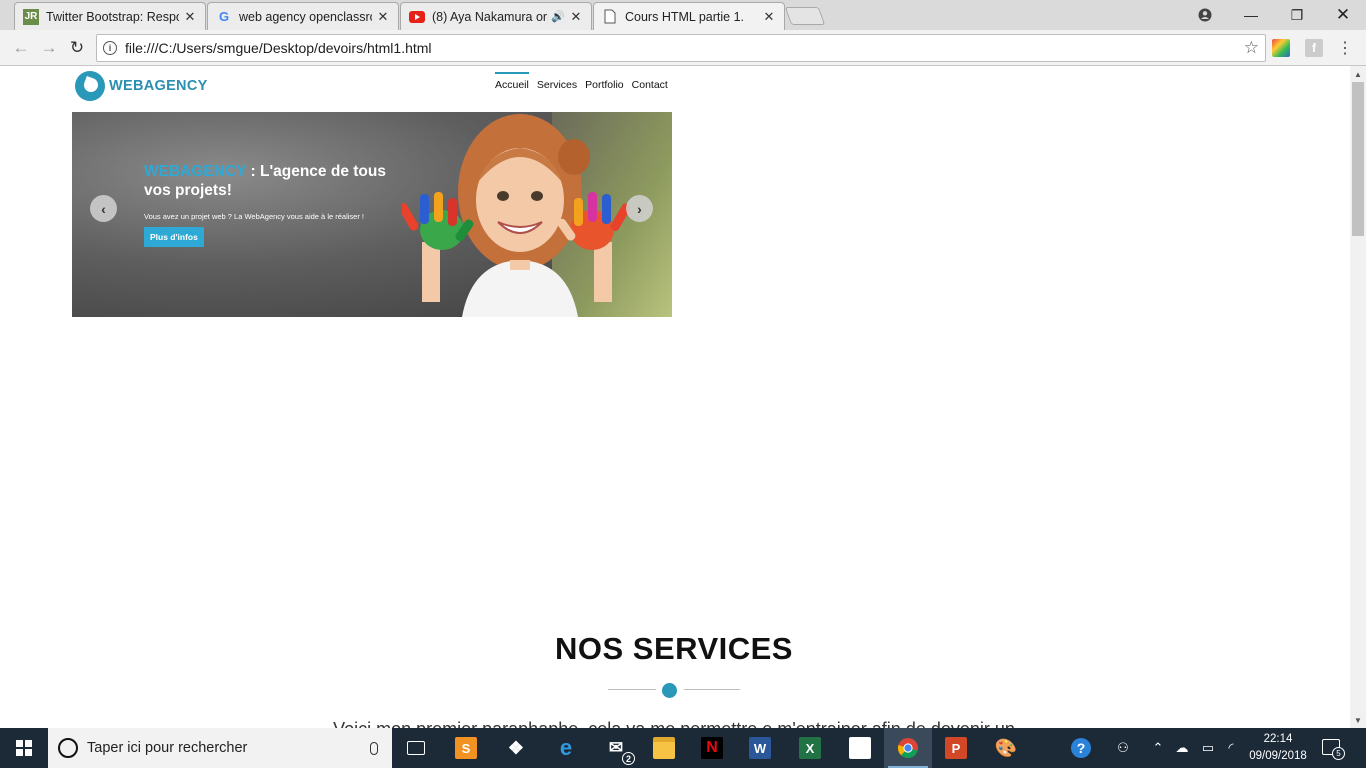 The image size is (1366, 768). I want to click on bookmark-star-icon: ☆, so click(1251, 48).